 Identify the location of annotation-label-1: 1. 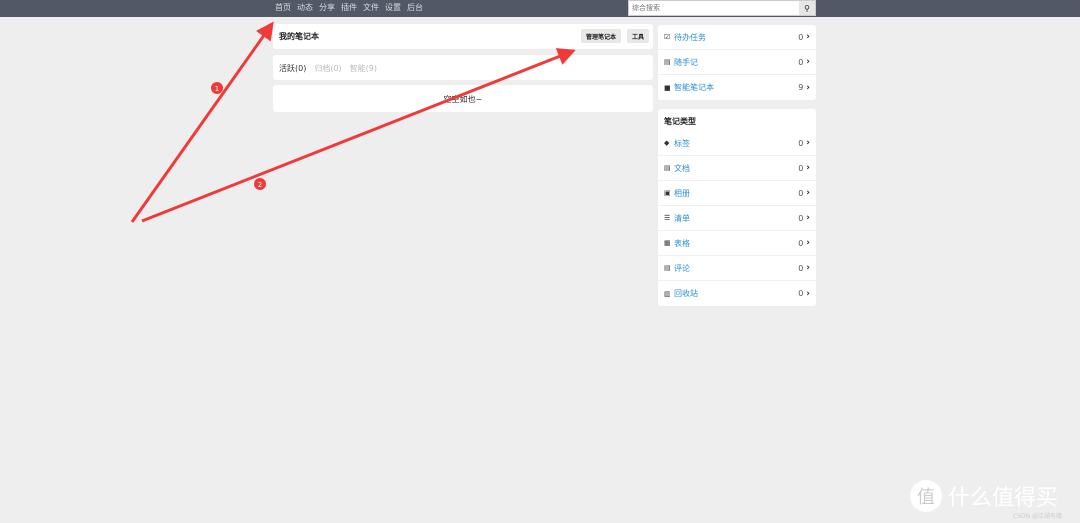
(217, 89).